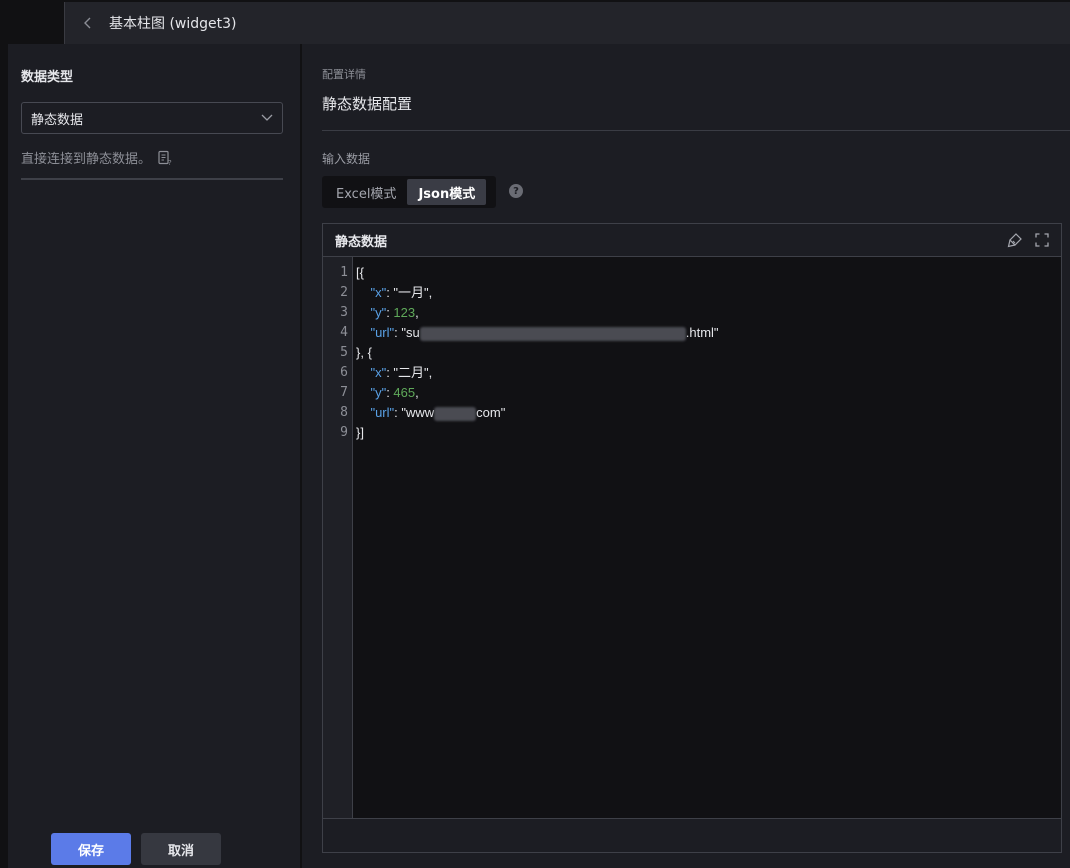 This screenshot has width=1070, height=868. Describe the element at coordinates (411, 292) in the screenshot. I see `json-string: "一月"` at that location.